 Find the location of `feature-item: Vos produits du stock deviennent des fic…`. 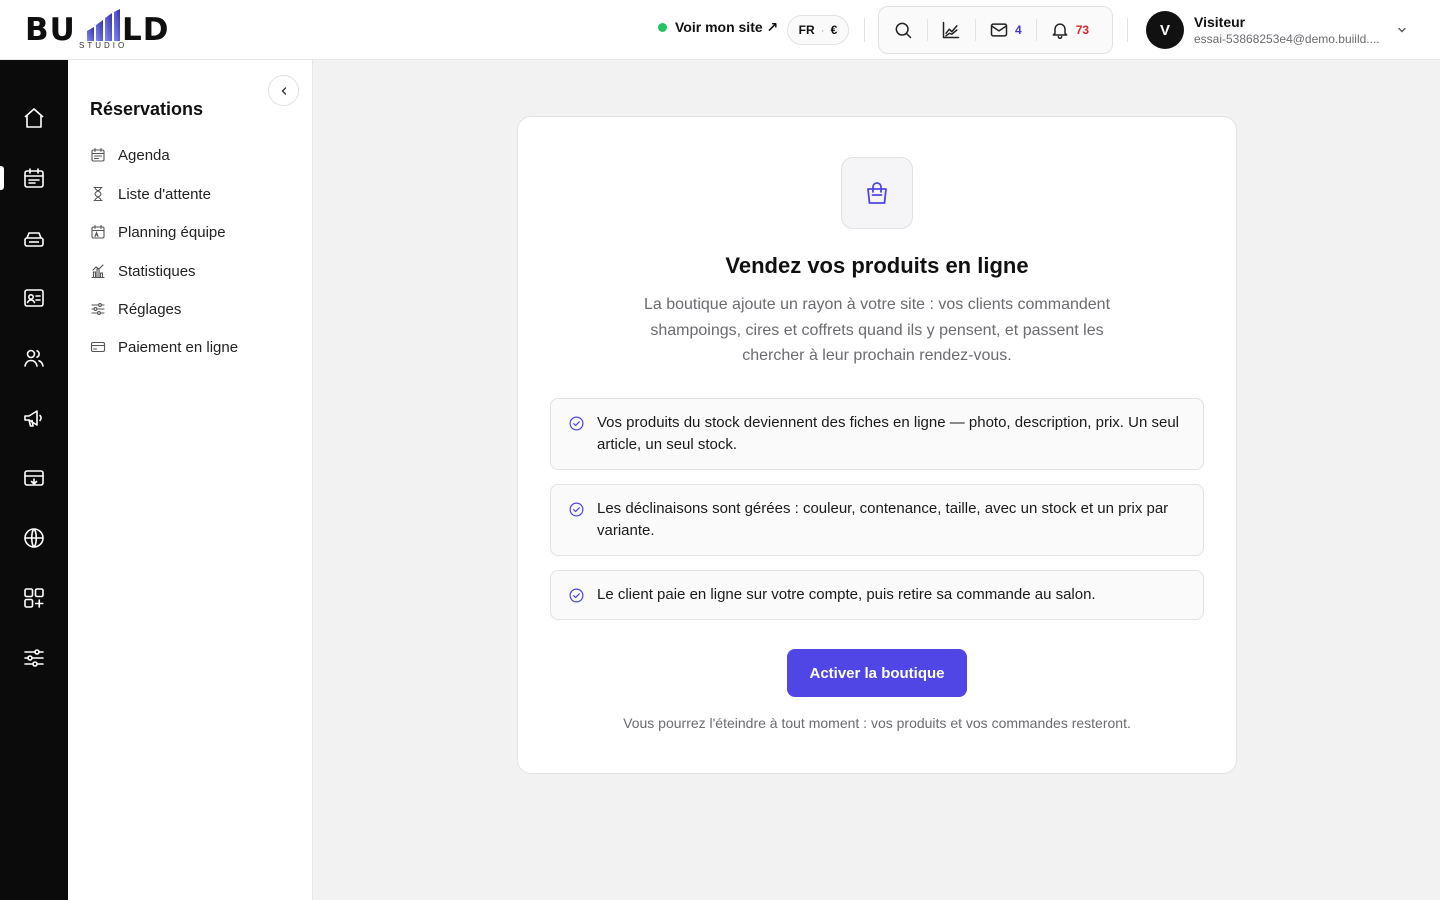

feature-item: Vos produits du stock deviennent des fic… is located at coordinates (877, 434).